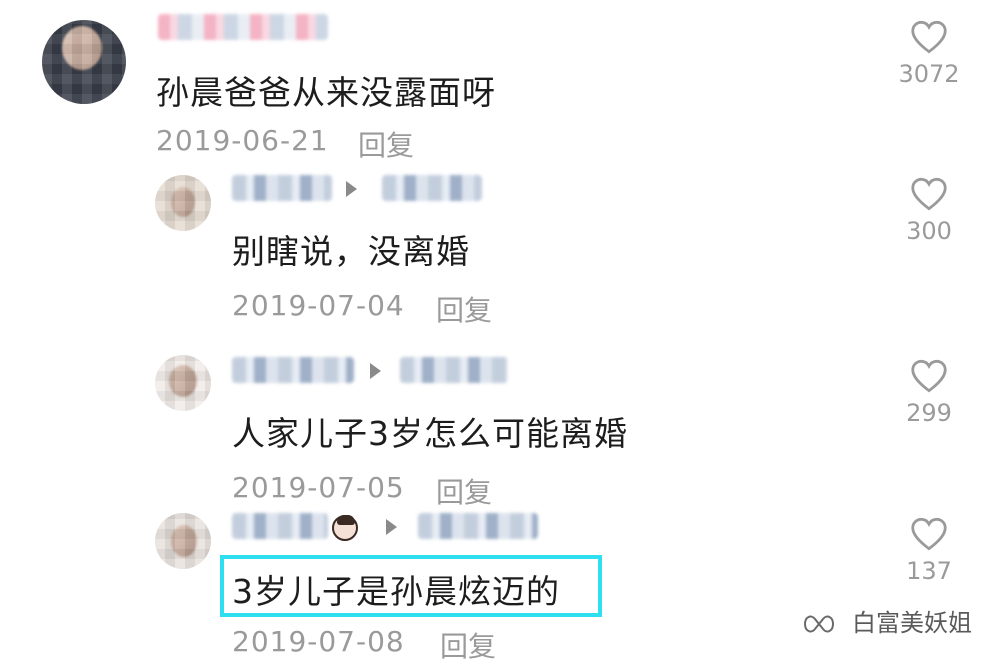  Describe the element at coordinates (351, 251) in the screenshot. I see `comment-text: 别瞎说，没离婚` at that location.